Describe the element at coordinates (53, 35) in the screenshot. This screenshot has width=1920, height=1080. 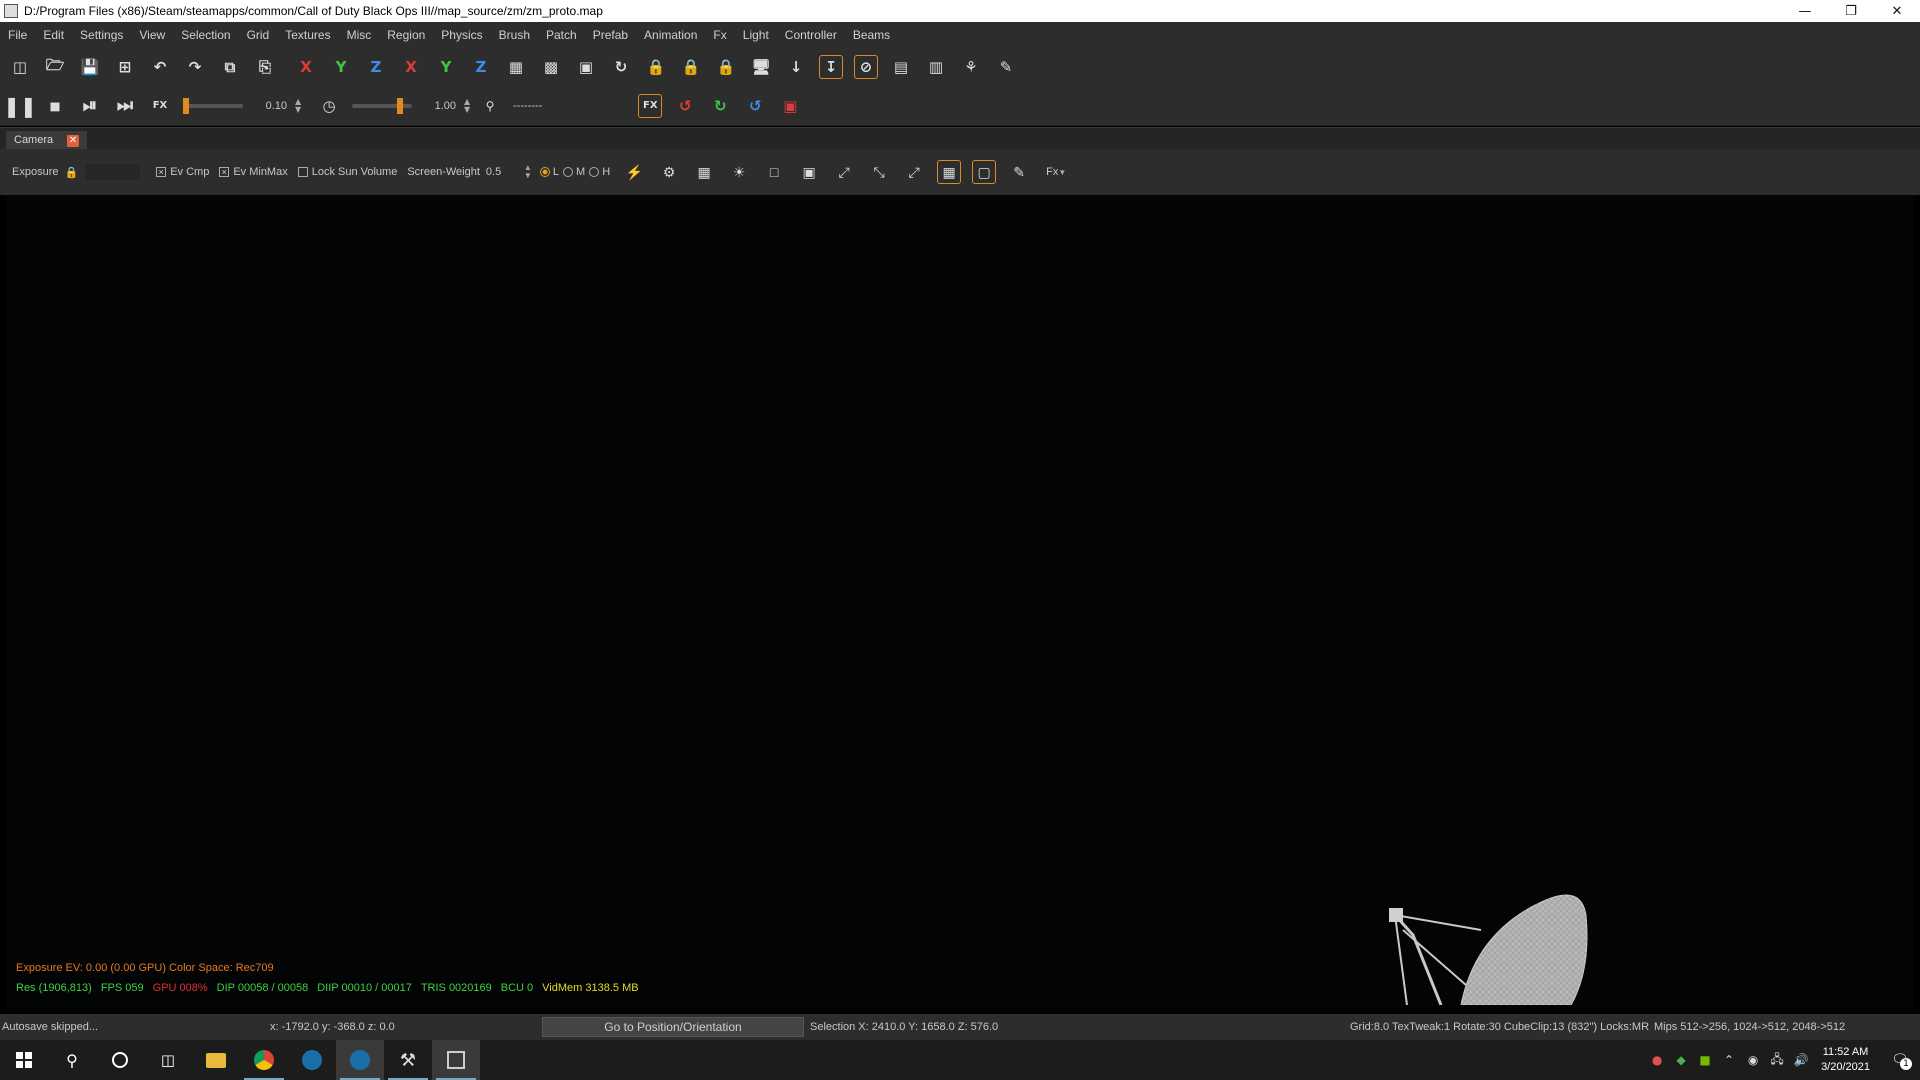
I see `menu-edit: Edit` at that location.